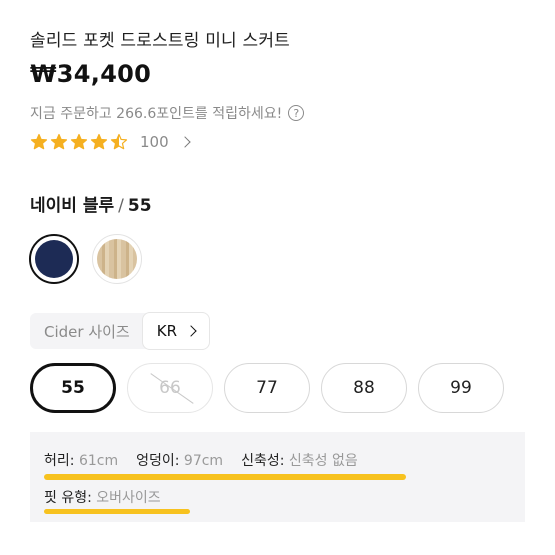 This screenshot has height=555, width=555. I want to click on hip-key: 엉덩이:, so click(158, 461).